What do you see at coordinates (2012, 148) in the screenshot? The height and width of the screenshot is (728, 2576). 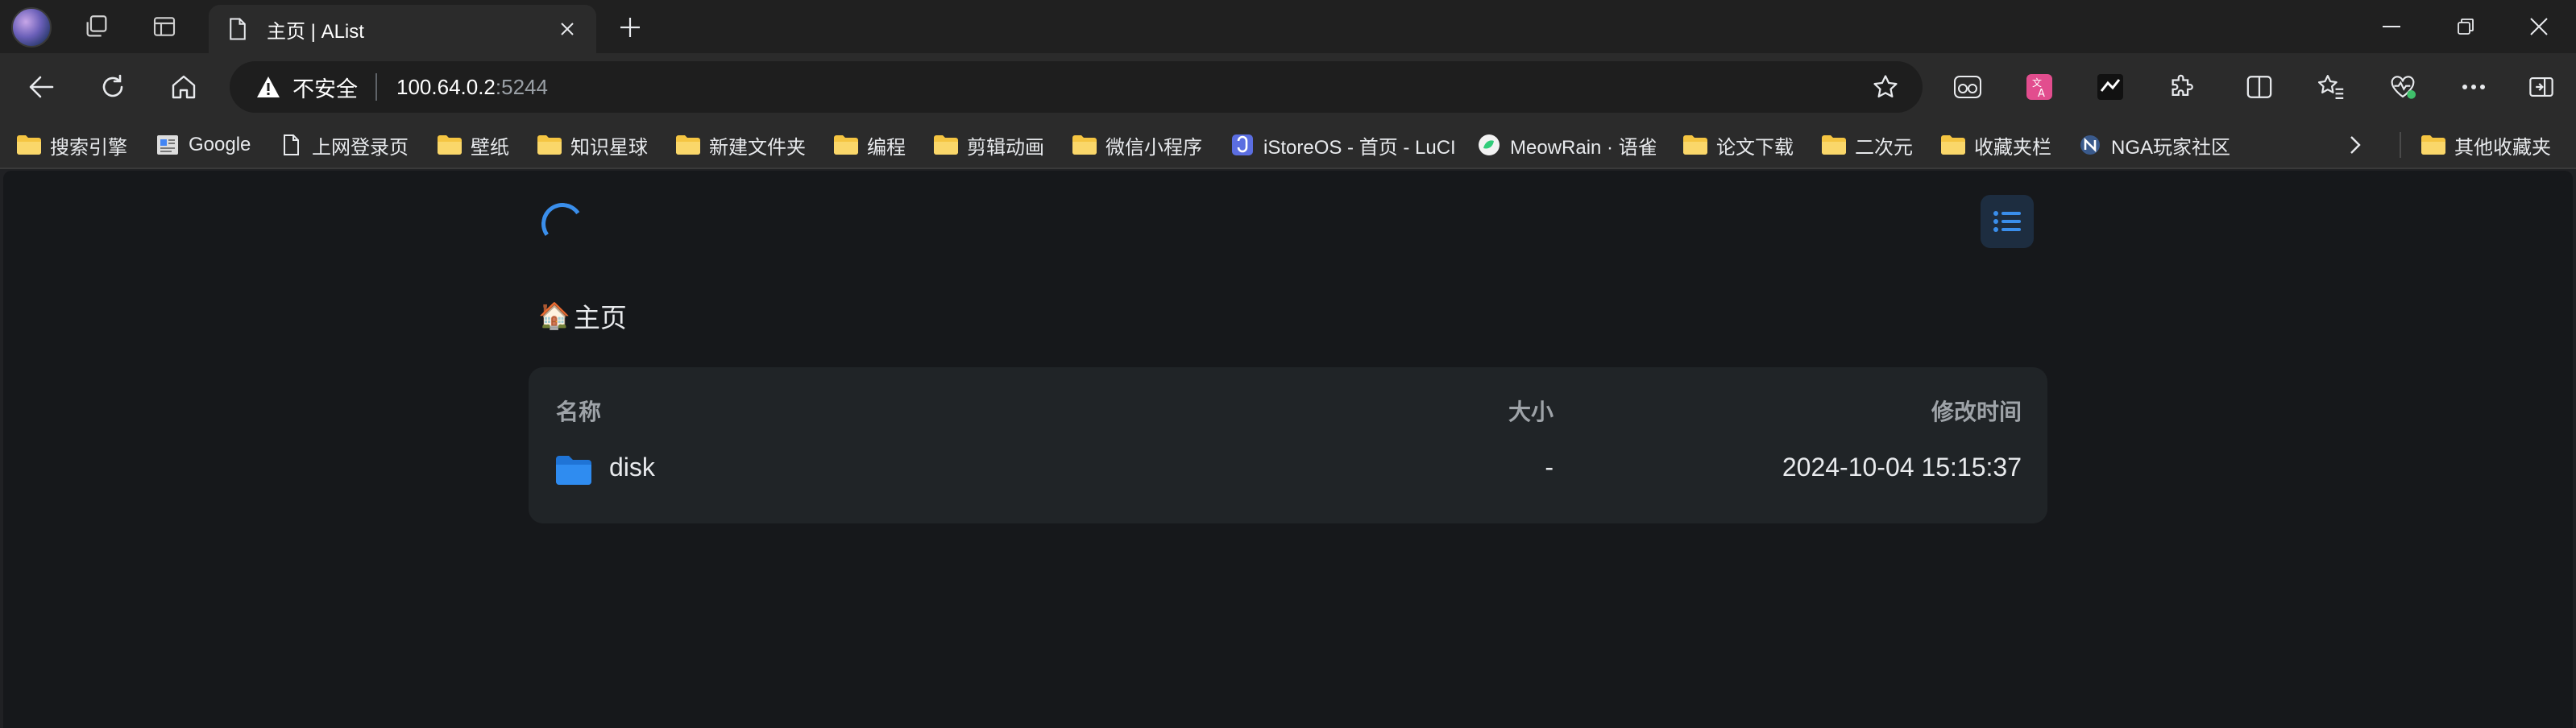 I see `bookmark-label: 收藏夹栏` at bounding box center [2012, 148].